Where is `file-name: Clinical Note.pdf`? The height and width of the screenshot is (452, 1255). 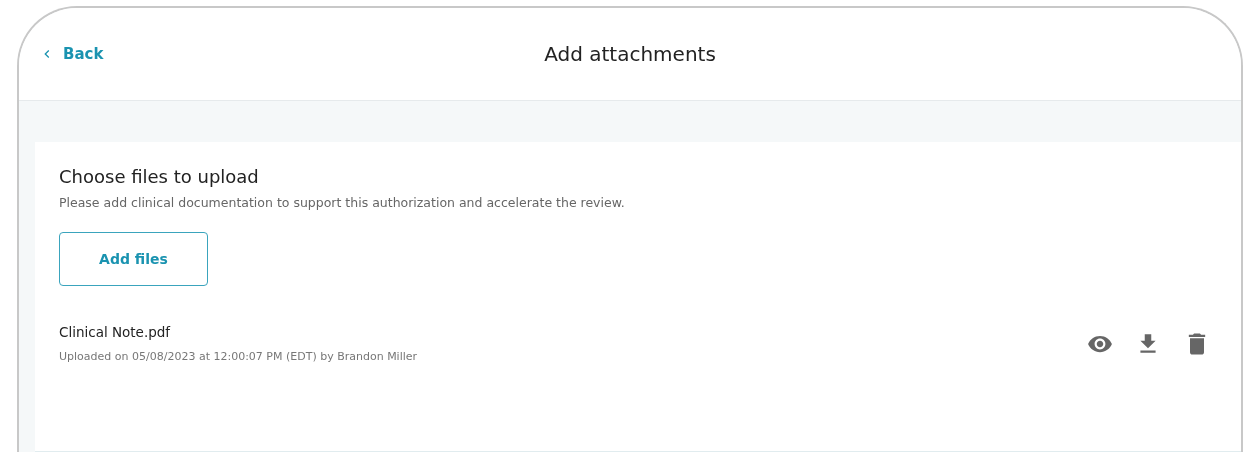
file-name: Clinical Note.pdf is located at coordinates (115, 332).